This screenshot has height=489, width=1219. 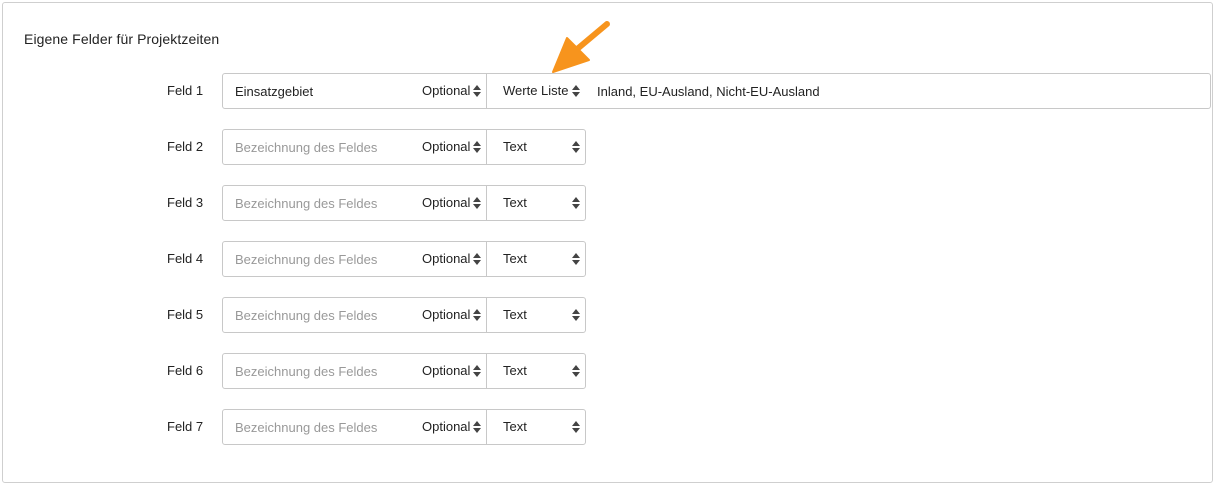 What do you see at coordinates (185, 314) in the screenshot?
I see `field-label: Feld 5` at bounding box center [185, 314].